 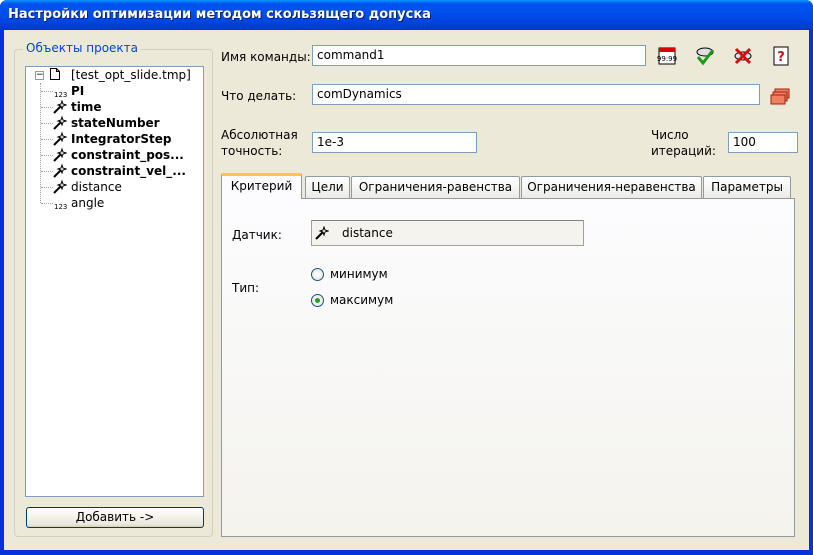 I want to click on stack-icon, so click(x=780, y=96).